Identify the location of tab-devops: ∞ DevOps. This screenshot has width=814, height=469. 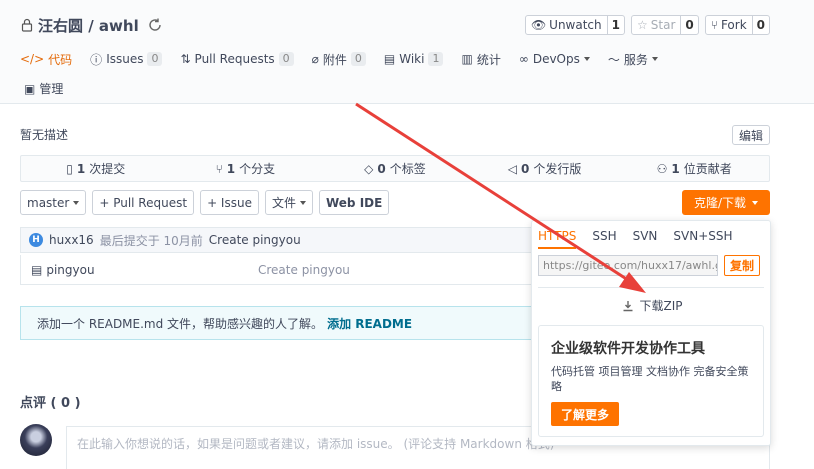
(554, 59).